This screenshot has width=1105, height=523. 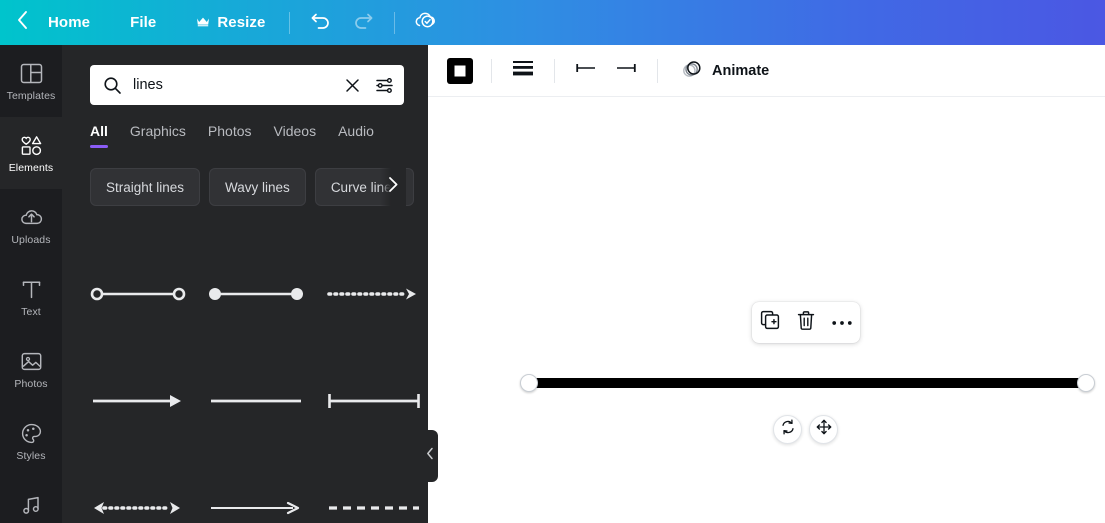 I want to click on text-icon, so click(x=31, y=289).